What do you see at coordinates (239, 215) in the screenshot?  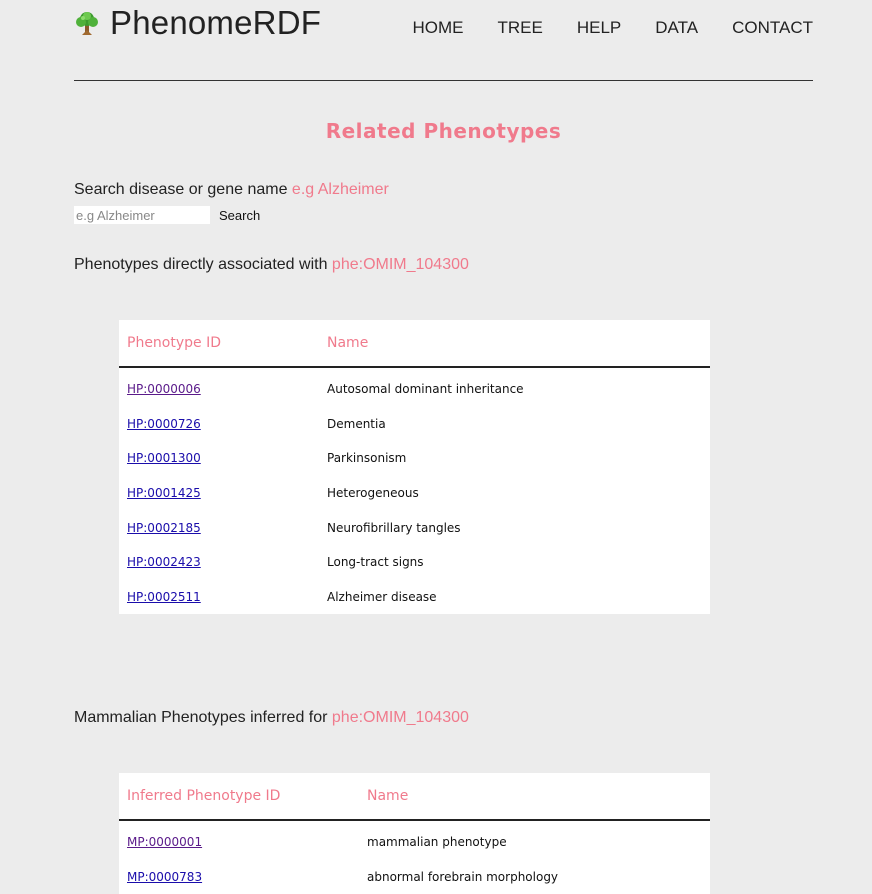 I see `search-button: Search` at bounding box center [239, 215].